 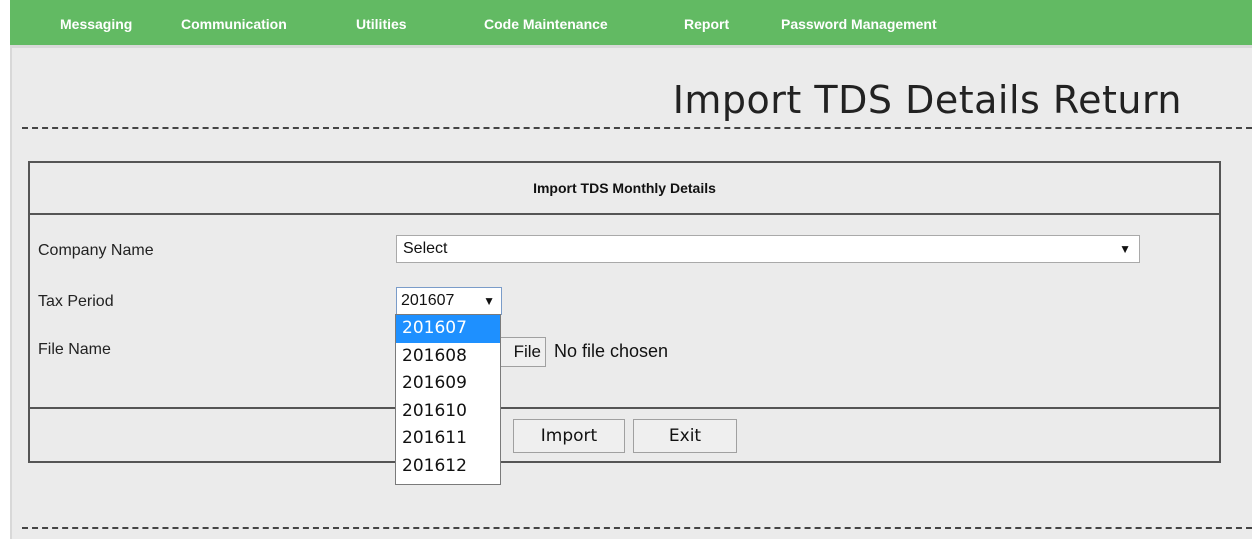 I want to click on panel-footer: Import Exit, so click(x=624, y=434).